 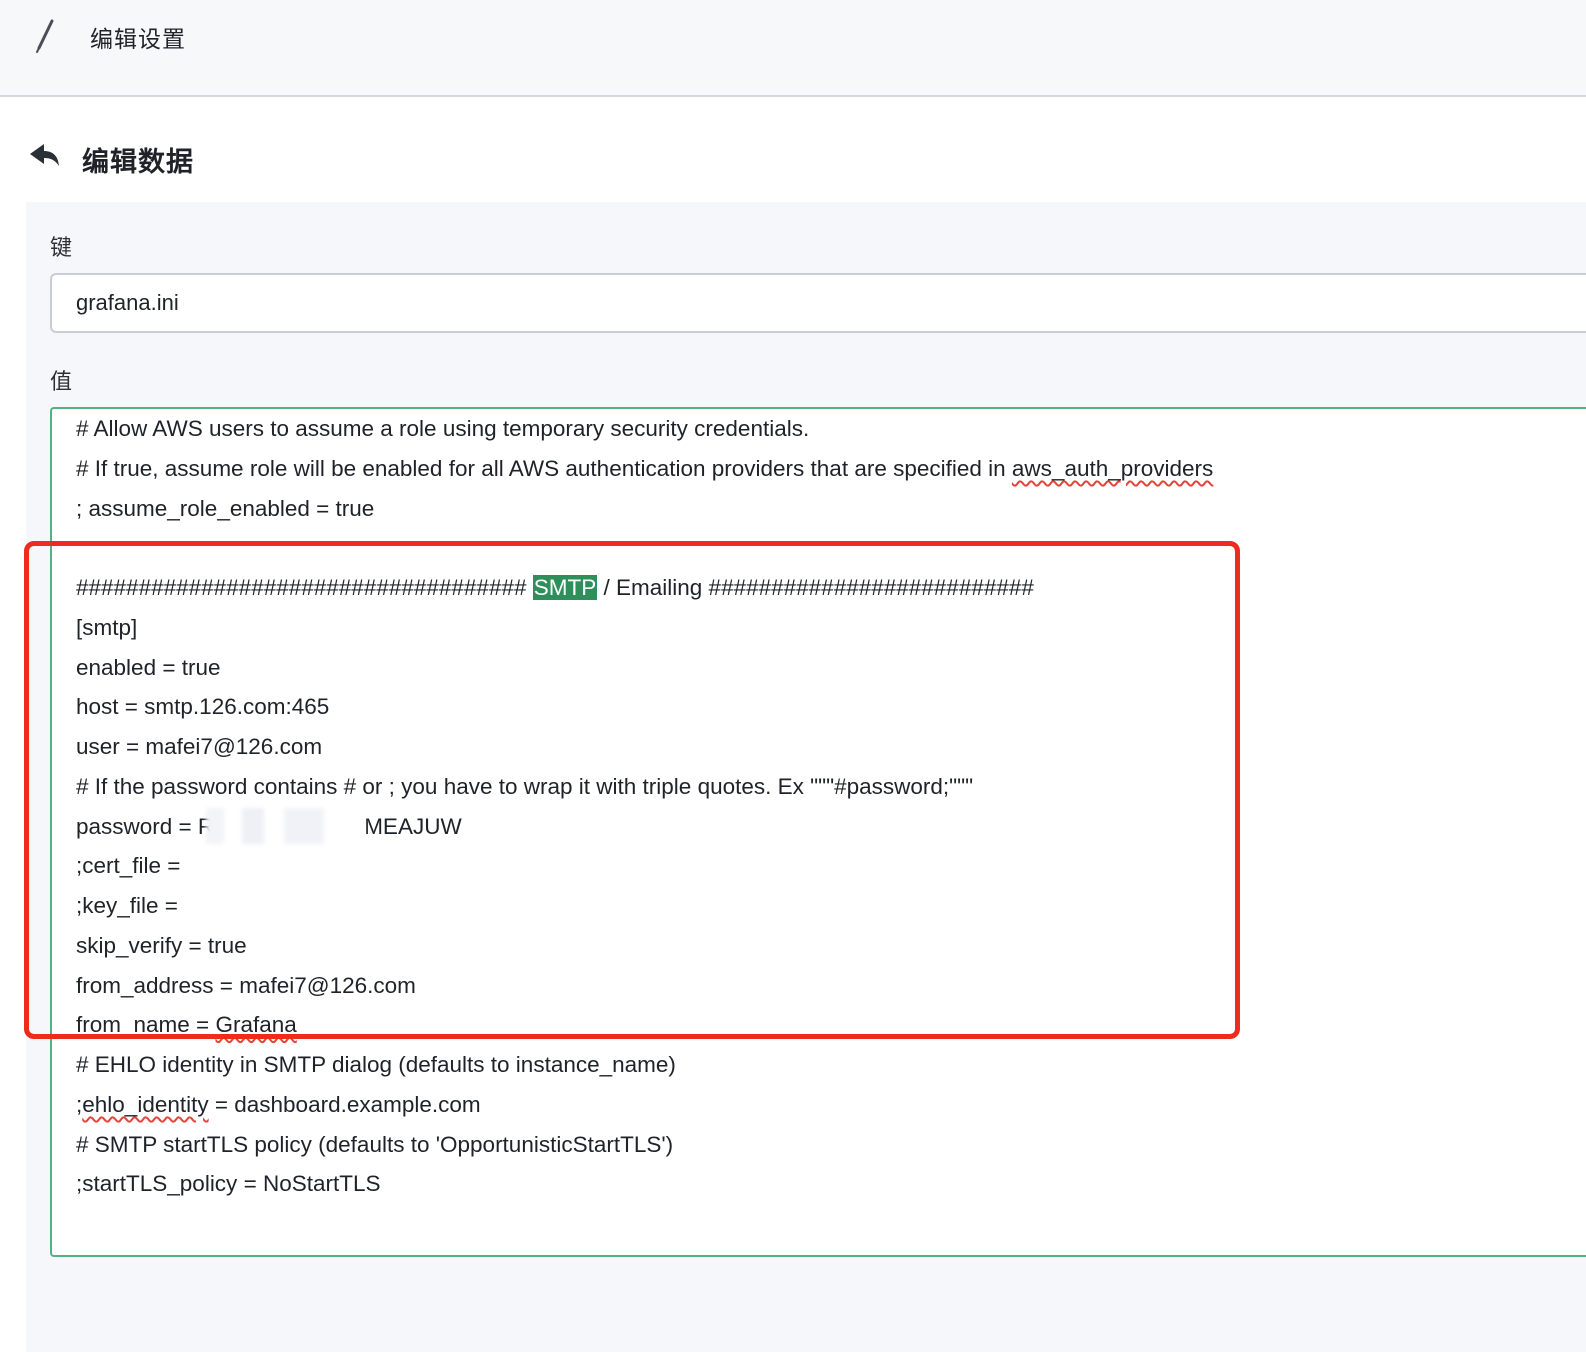 What do you see at coordinates (45, 156) in the screenshot?
I see `back-arrow-icon` at bounding box center [45, 156].